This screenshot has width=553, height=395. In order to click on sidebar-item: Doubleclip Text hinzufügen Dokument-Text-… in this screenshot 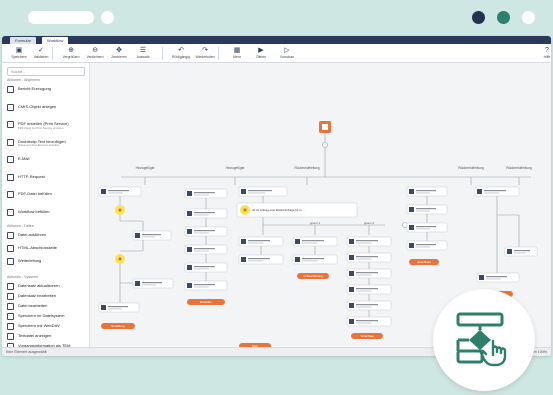, I will do `click(47, 143)`.